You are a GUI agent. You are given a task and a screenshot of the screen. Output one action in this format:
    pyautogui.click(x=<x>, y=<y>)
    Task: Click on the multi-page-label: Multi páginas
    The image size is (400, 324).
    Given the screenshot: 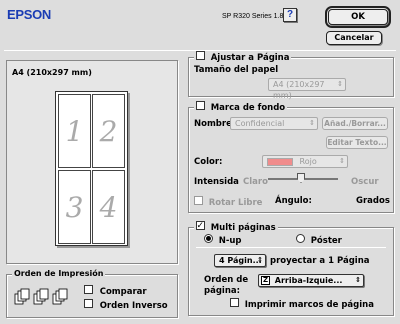 What is the action you would take?
    pyautogui.click(x=243, y=228)
    